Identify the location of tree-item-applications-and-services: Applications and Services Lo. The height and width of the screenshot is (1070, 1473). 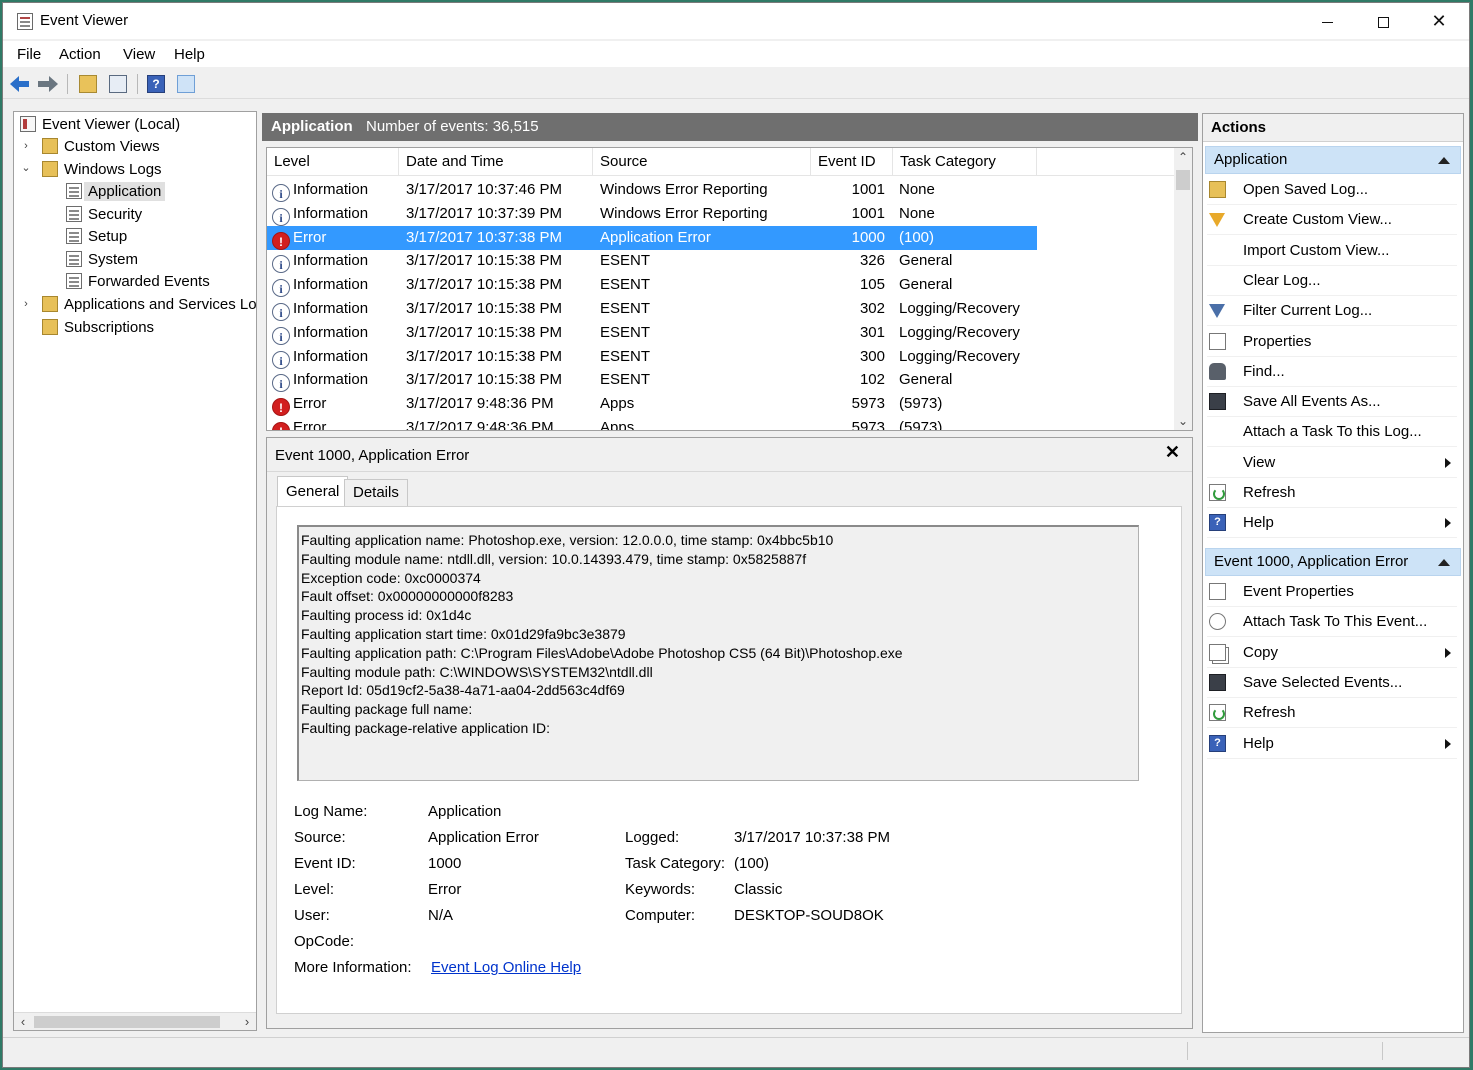
(149, 305).